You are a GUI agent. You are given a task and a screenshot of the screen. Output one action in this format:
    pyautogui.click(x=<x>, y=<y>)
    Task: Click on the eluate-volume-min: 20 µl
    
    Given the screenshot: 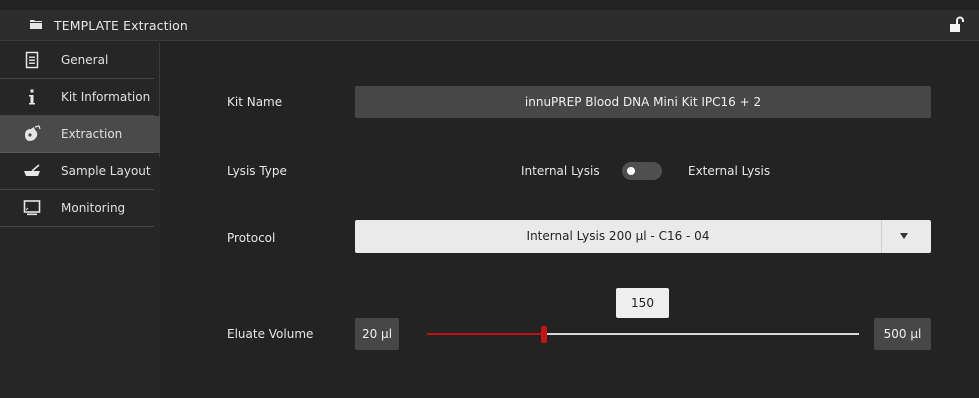 What is the action you would take?
    pyautogui.click(x=377, y=334)
    